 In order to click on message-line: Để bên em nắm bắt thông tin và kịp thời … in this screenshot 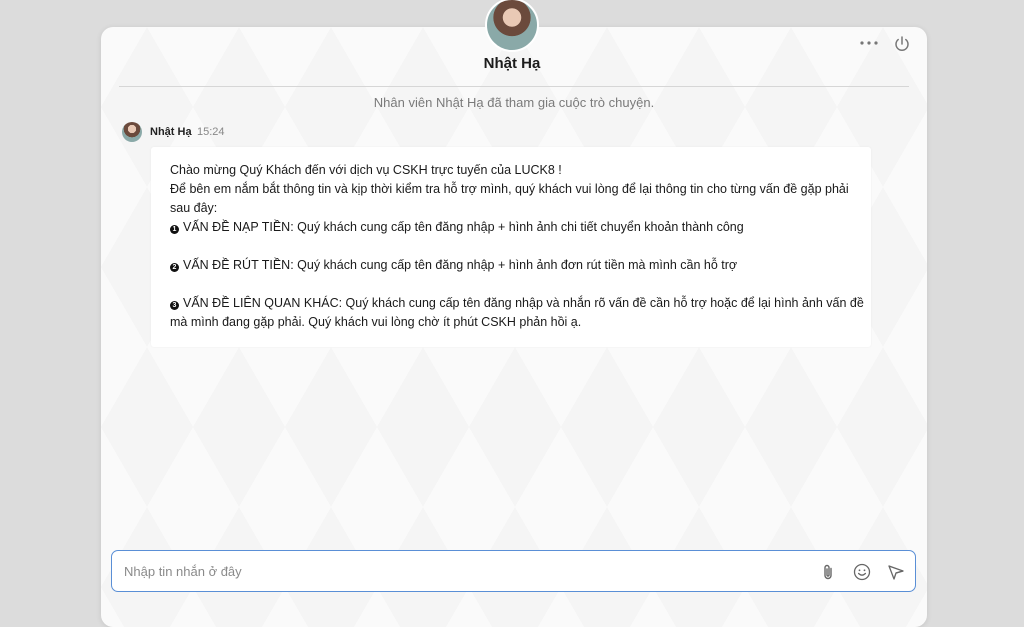, I will do `click(509, 189)`.